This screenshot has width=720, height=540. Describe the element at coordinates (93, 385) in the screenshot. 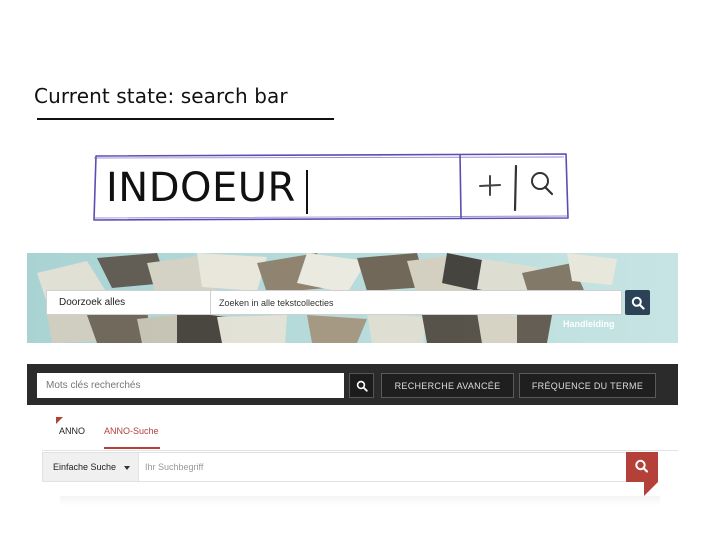

I see `gallica-search-placeholder: Mots clés recherchés` at that location.